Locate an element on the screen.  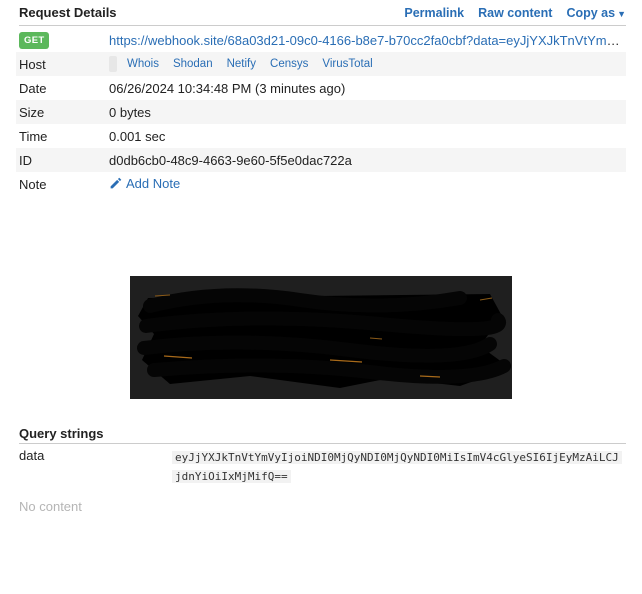
header-actions: Permalink Raw content Copy as ▼ is located at coordinates (515, 13).